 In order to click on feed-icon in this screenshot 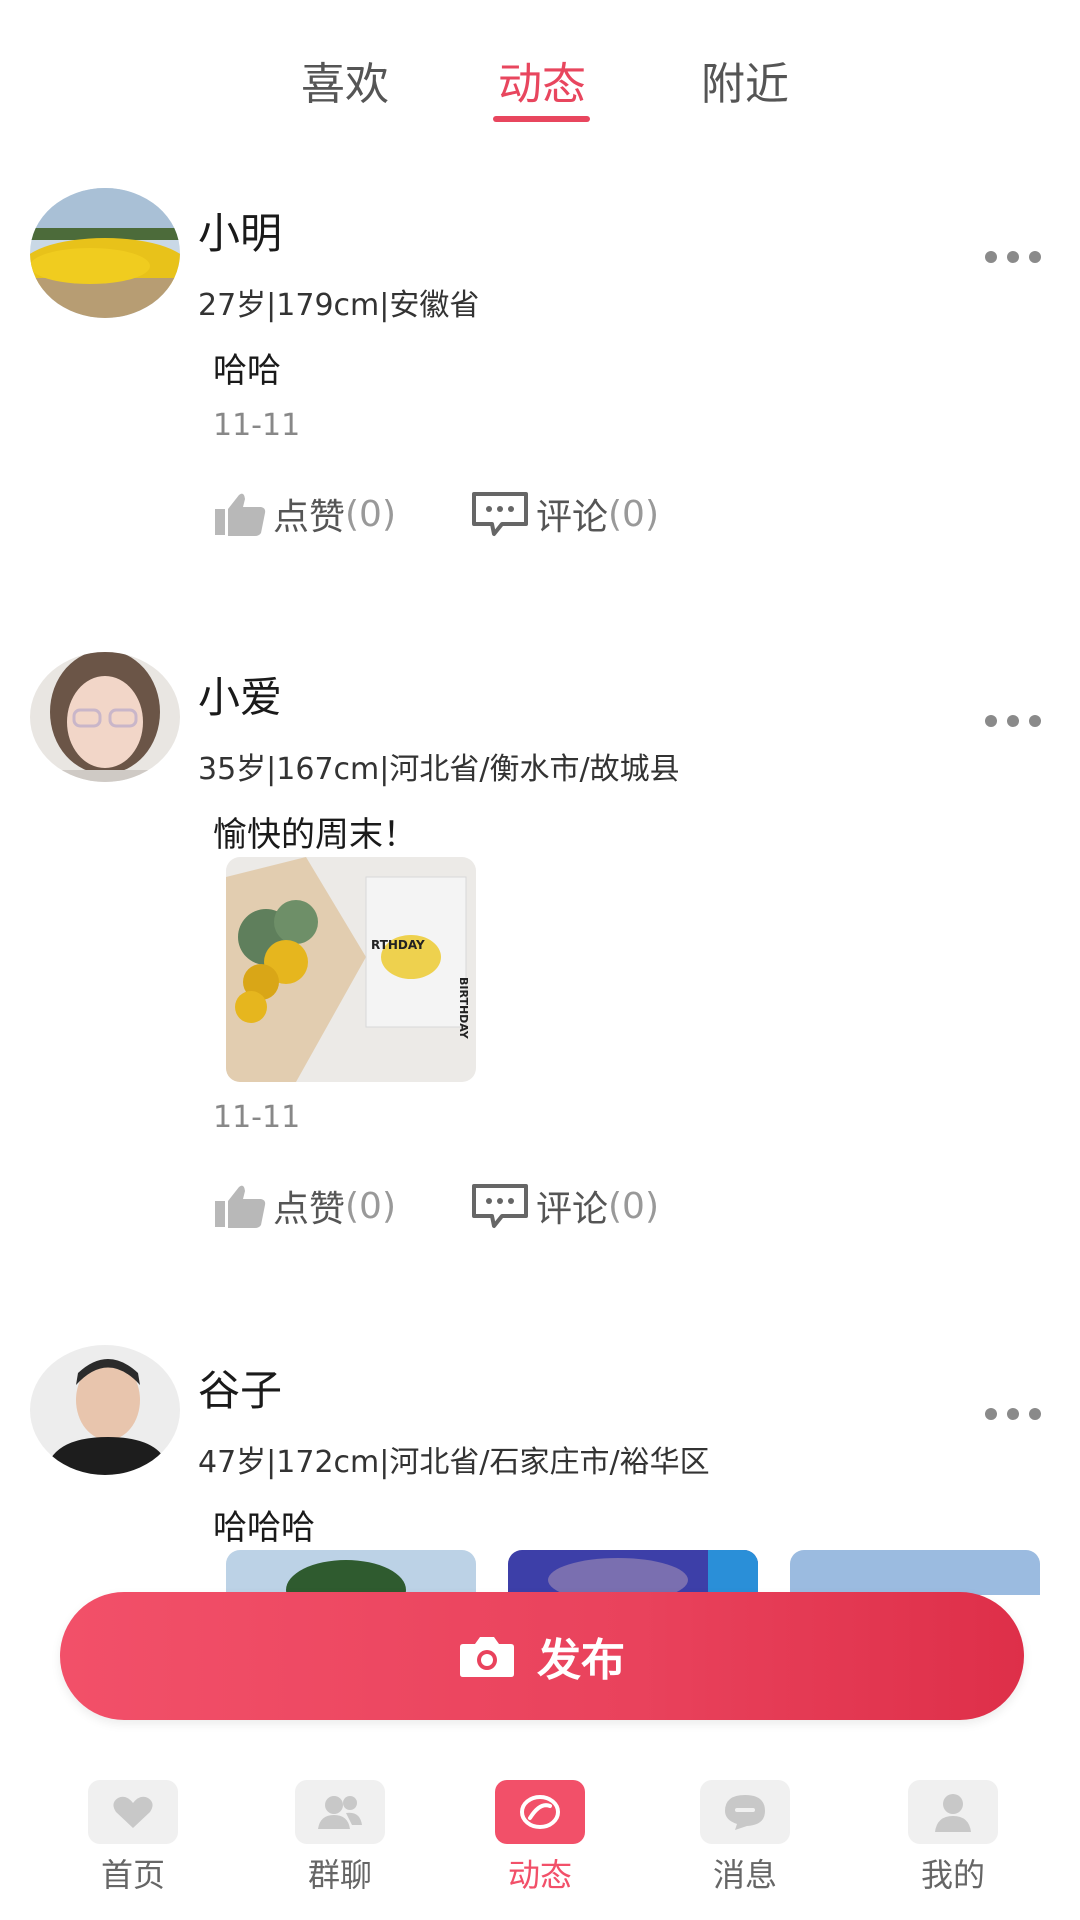, I will do `click(540, 1812)`.